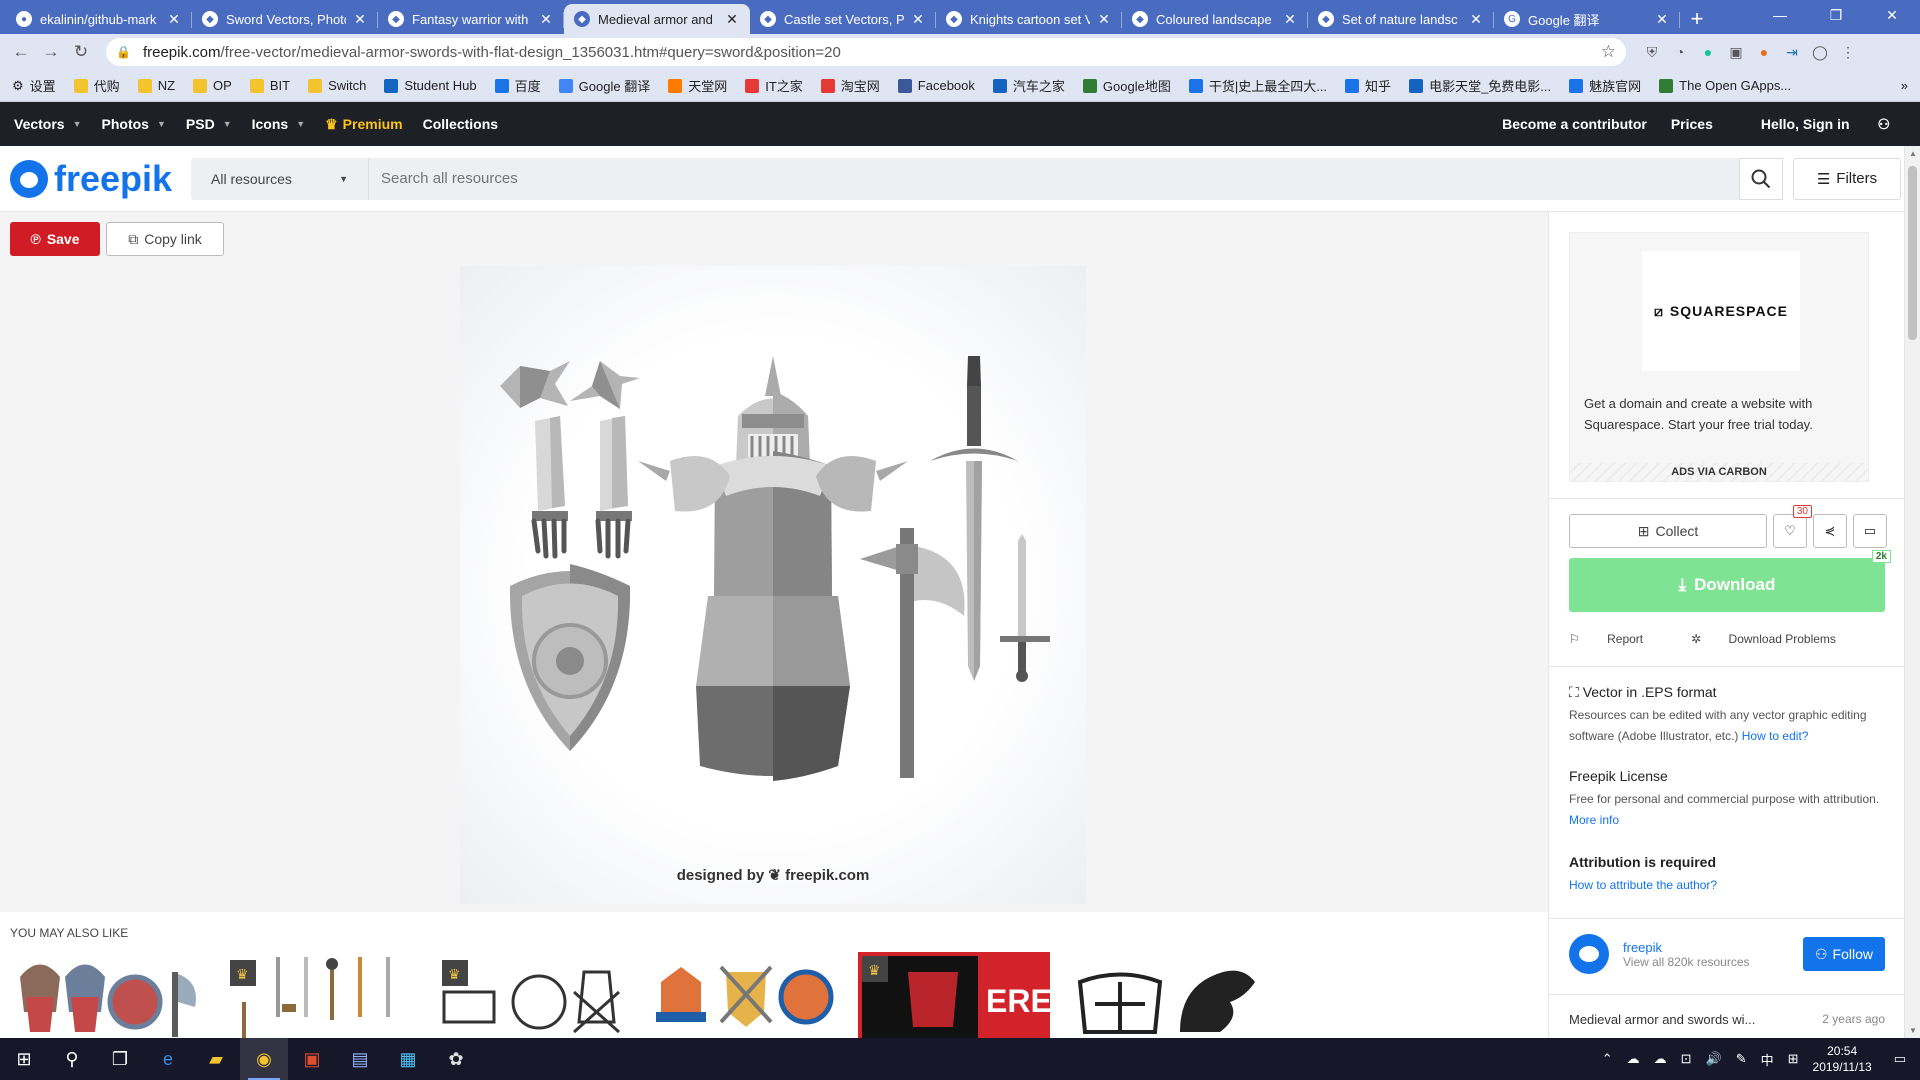 This screenshot has width=1920, height=1080. Describe the element at coordinates (279, 124) in the screenshot. I see `nav-icons: Icons ▼` at that location.